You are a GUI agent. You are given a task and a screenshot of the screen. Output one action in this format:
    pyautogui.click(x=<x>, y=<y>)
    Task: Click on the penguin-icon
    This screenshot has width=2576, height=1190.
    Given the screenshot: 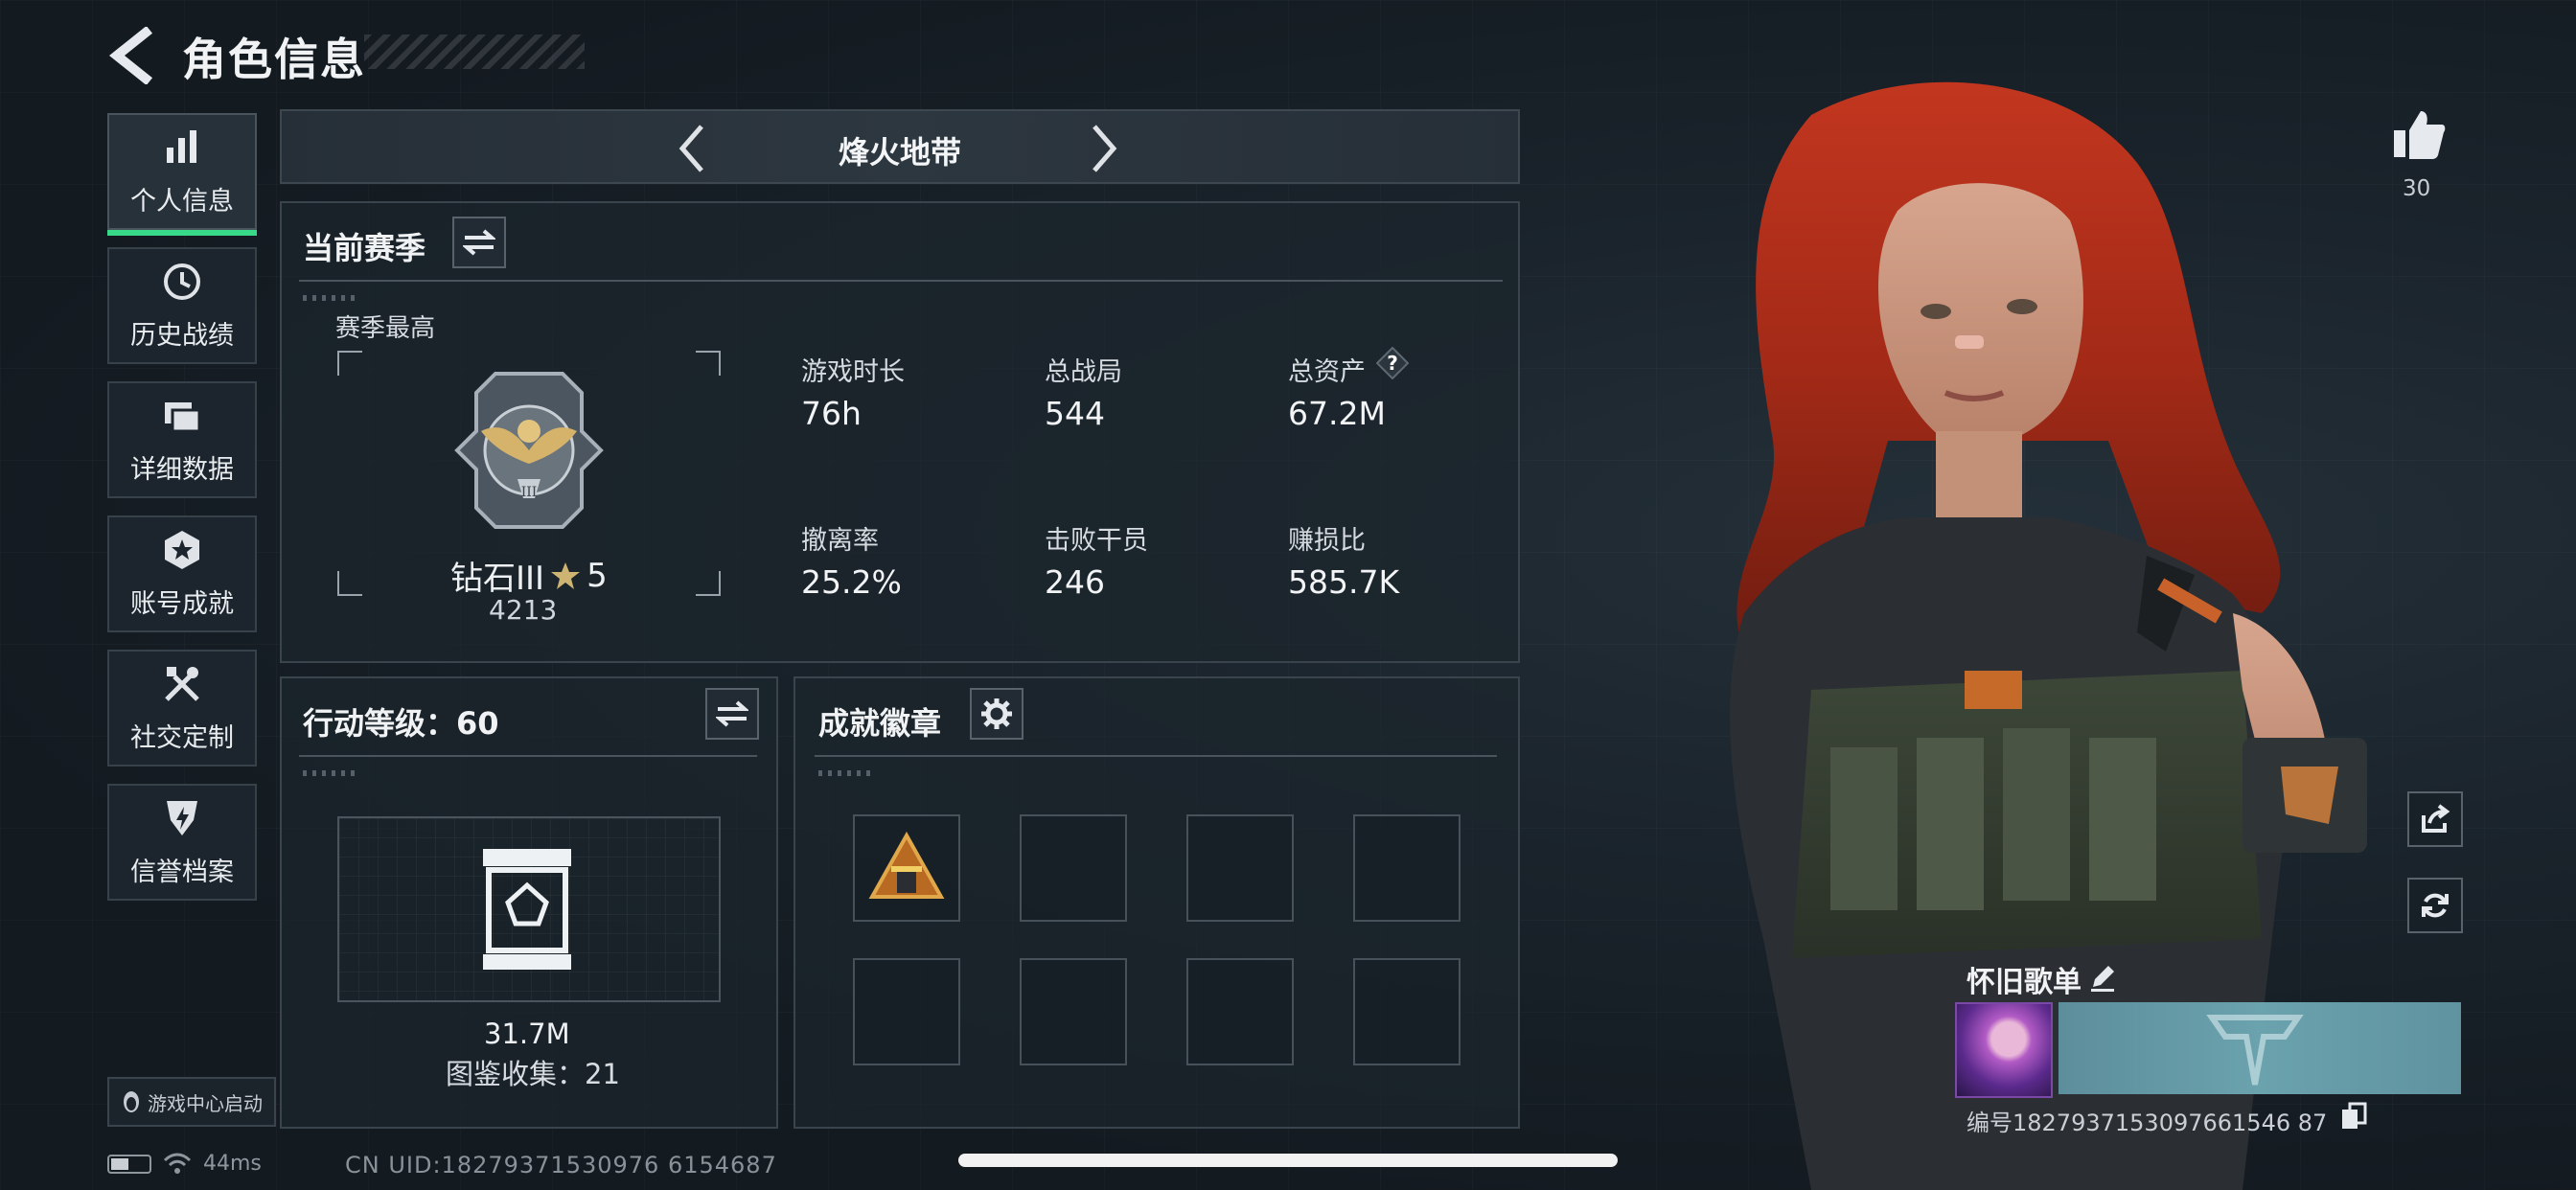 What is the action you would take?
    pyautogui.click(x=131, y=1101)
    